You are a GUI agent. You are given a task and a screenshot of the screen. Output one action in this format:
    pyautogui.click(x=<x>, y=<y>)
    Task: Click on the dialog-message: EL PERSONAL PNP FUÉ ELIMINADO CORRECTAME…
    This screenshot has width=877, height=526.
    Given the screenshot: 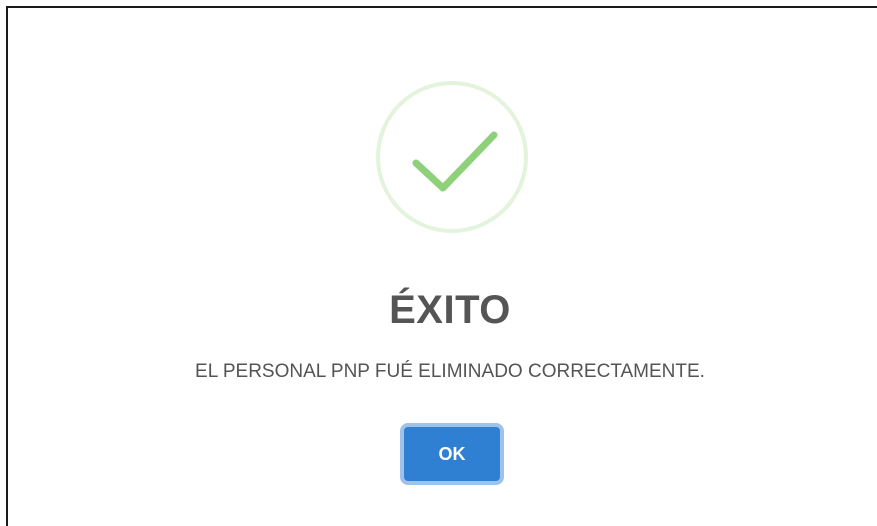 What is the action you would take?
    pyautogui.click(x=450, y=371)
    